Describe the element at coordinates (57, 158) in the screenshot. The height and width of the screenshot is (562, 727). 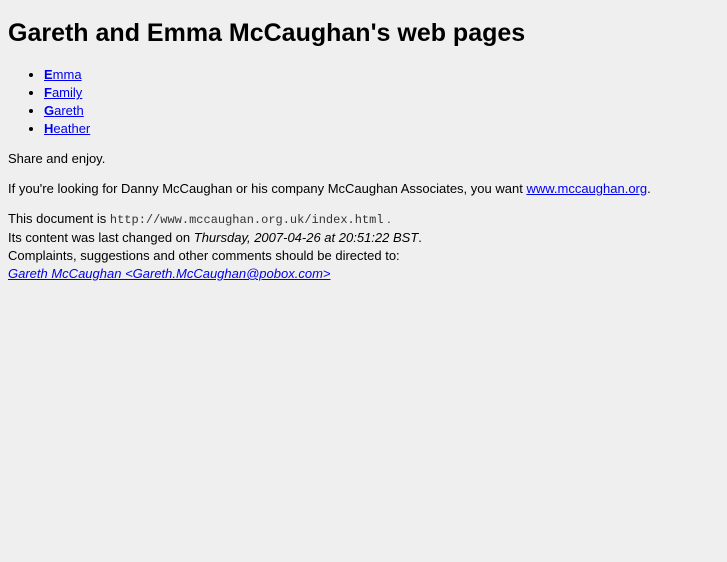
I see `share-text: Share and enjoy.` at that location.